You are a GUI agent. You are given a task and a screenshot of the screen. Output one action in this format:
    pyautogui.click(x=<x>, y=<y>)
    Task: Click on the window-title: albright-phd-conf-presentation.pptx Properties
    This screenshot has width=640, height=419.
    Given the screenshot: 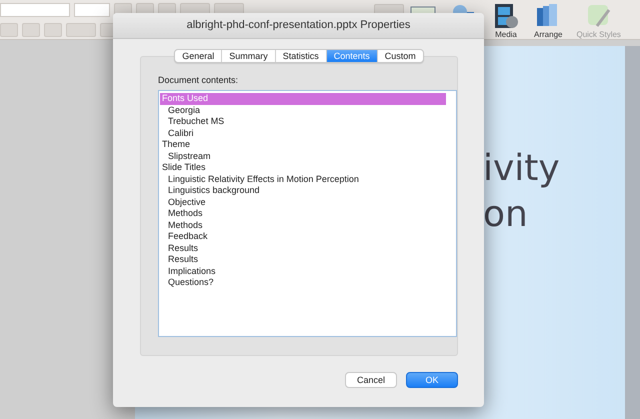 What is the action you would take?
    pyautogui.click(x=298, y=26)
    